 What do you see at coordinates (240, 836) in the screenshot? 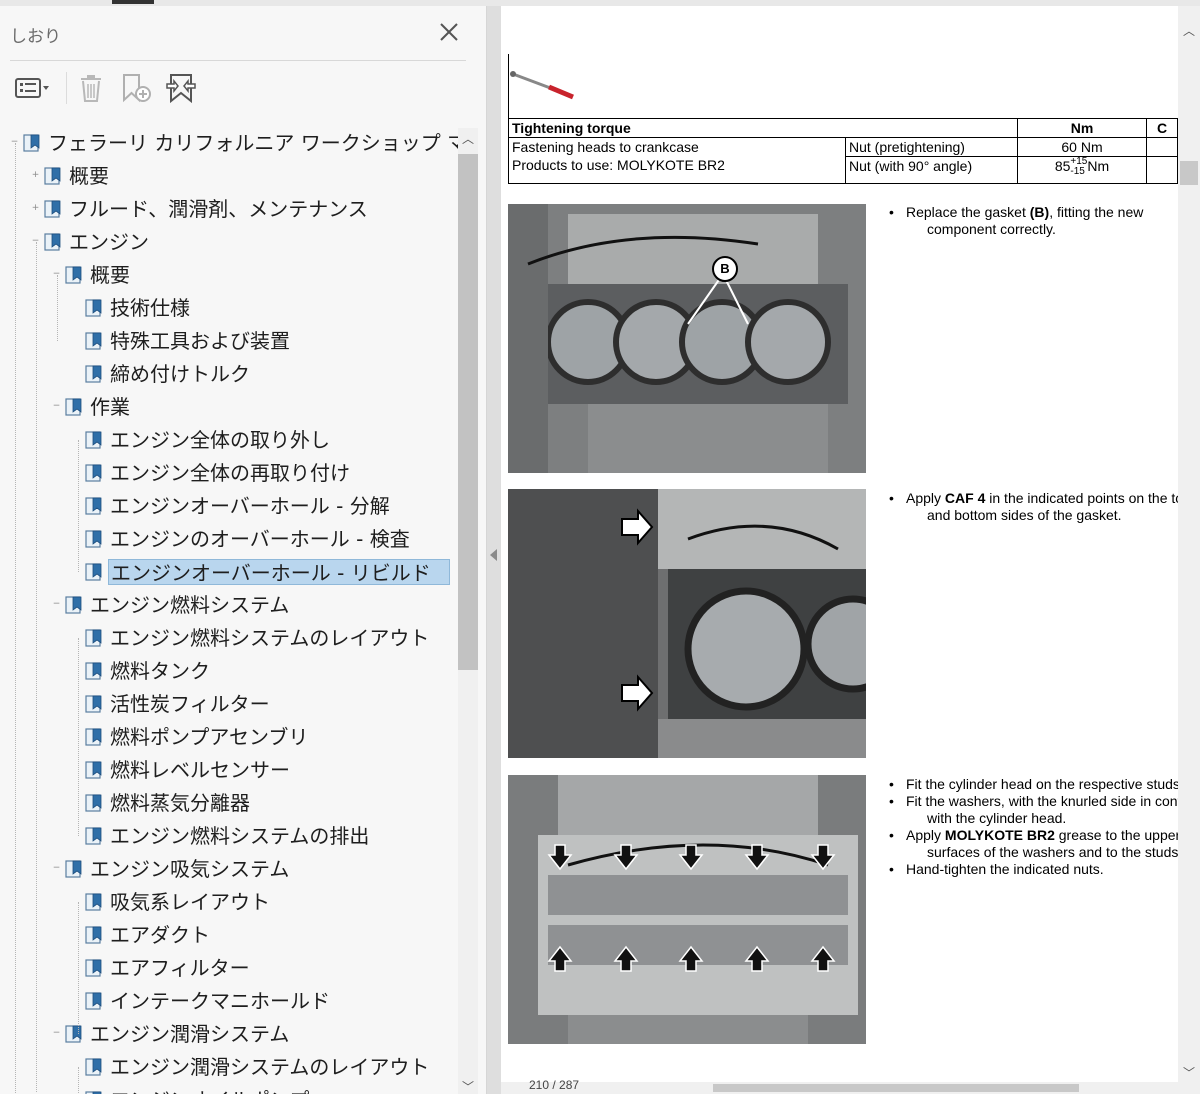
I see `bookmark-label: エンジン燃料システムの排出` at bounding box center [240, 836].